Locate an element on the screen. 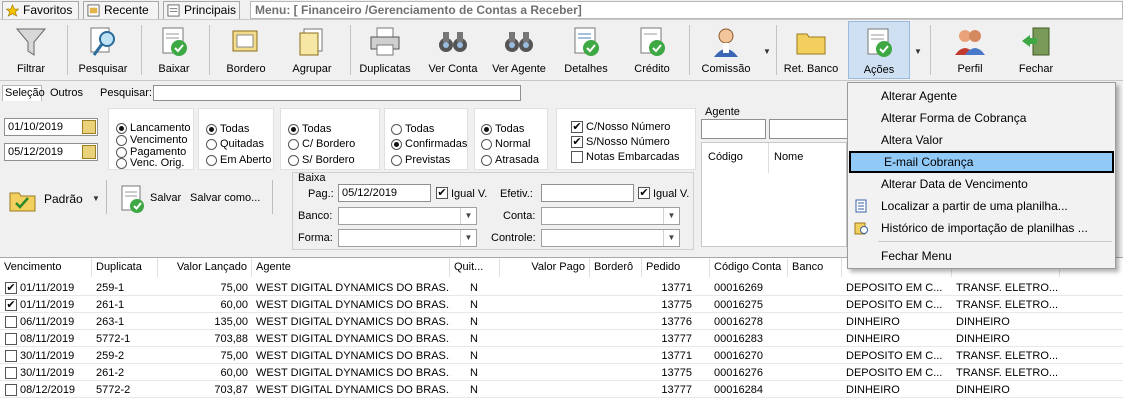 The width and height of the screenshot is (1123, 400). efetiv-date-input is located at coordinates (587, 193).